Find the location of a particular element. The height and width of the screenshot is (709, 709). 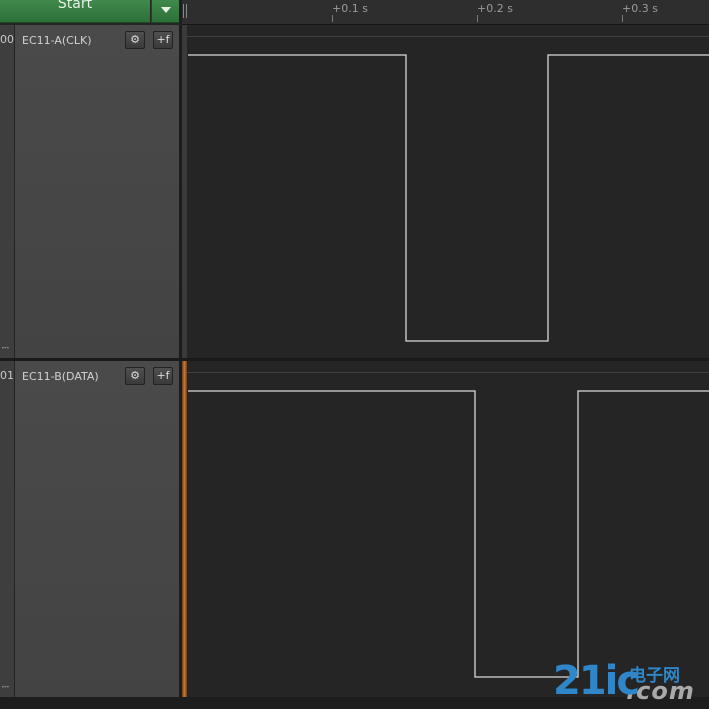

watermark-logo: 21ic 电子网 .com is located at coordinates (628, 681).